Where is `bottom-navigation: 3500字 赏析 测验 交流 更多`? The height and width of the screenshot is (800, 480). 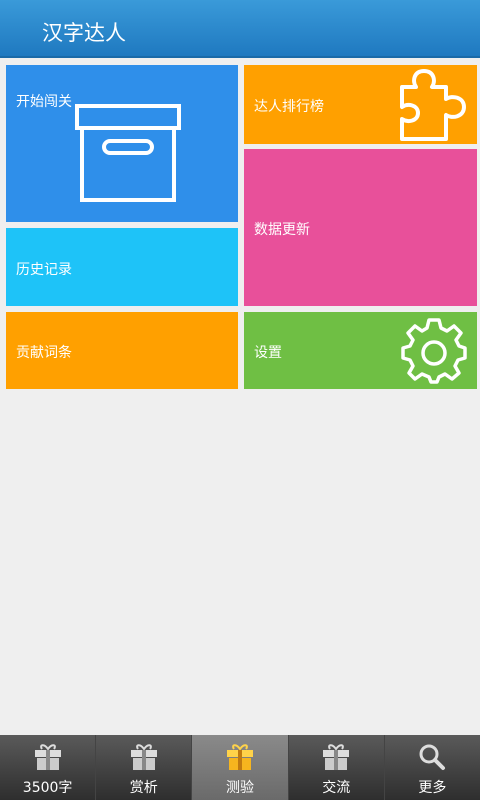
bottom-navigation: 3500字 赏析 测验 交流 更多 is located at coordinates (240, 767).